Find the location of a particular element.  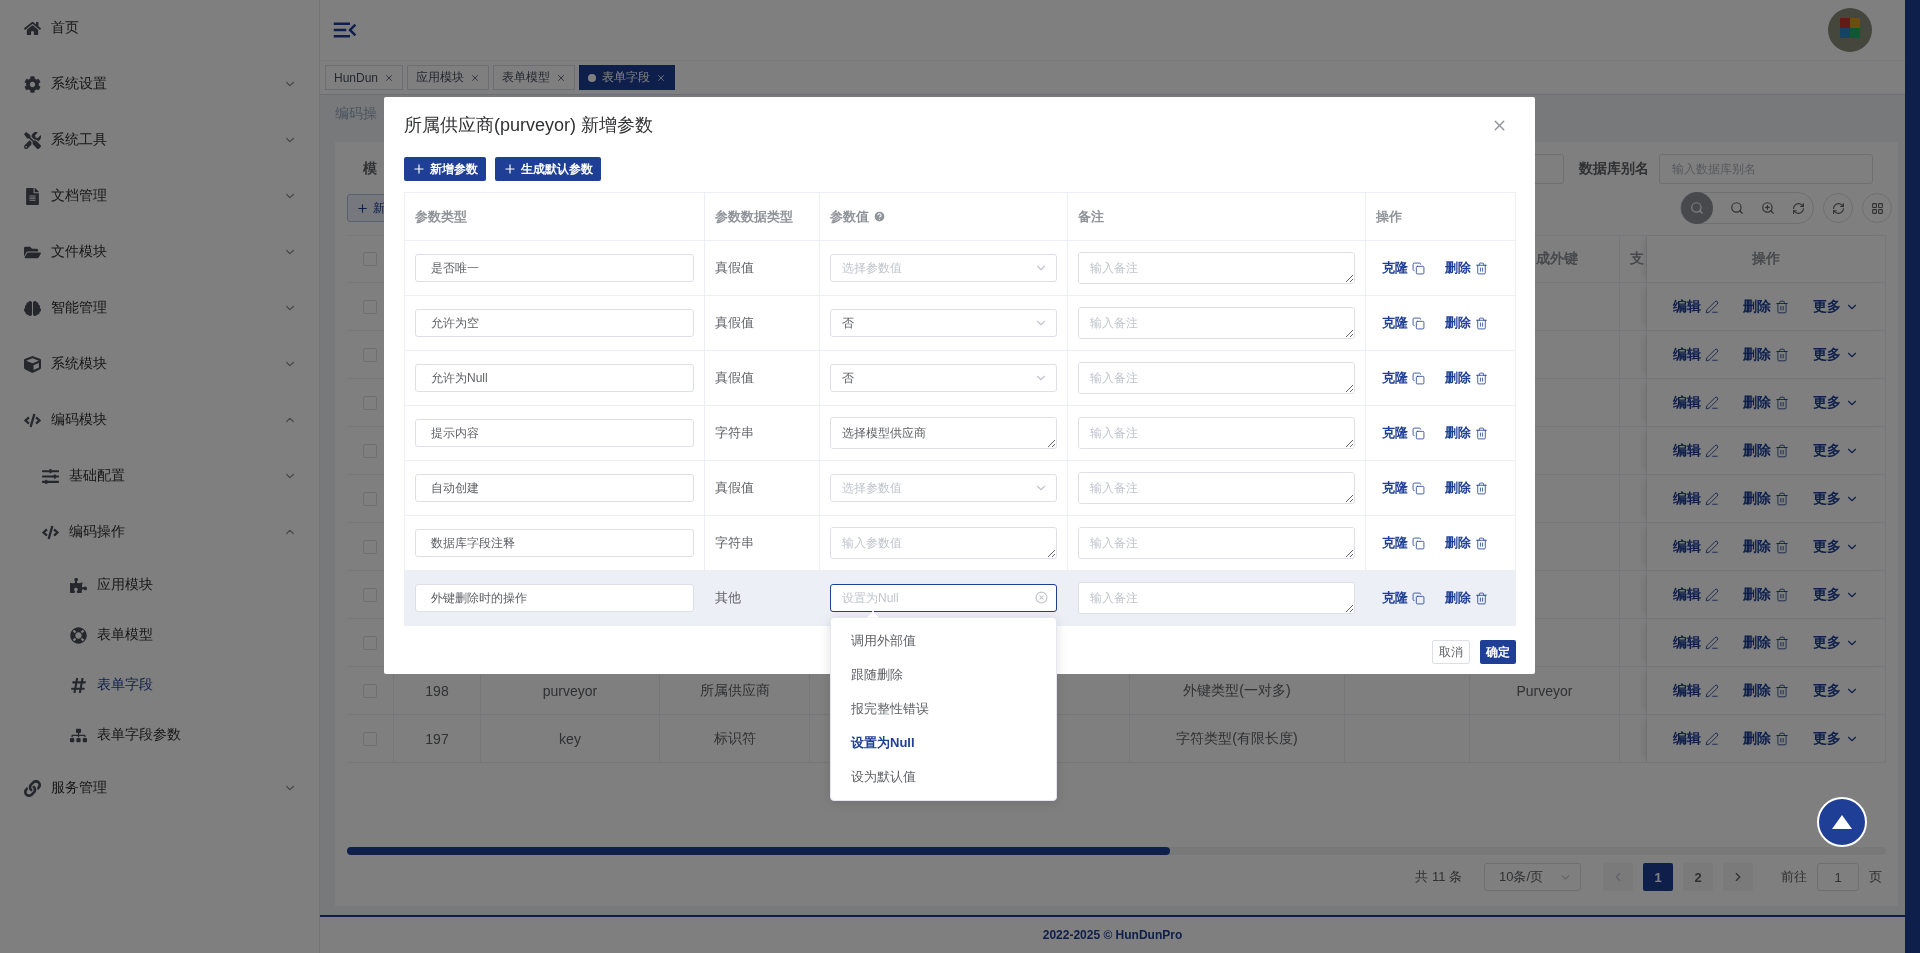

page-suffix: 页 is located at coordinates (1875, 877).